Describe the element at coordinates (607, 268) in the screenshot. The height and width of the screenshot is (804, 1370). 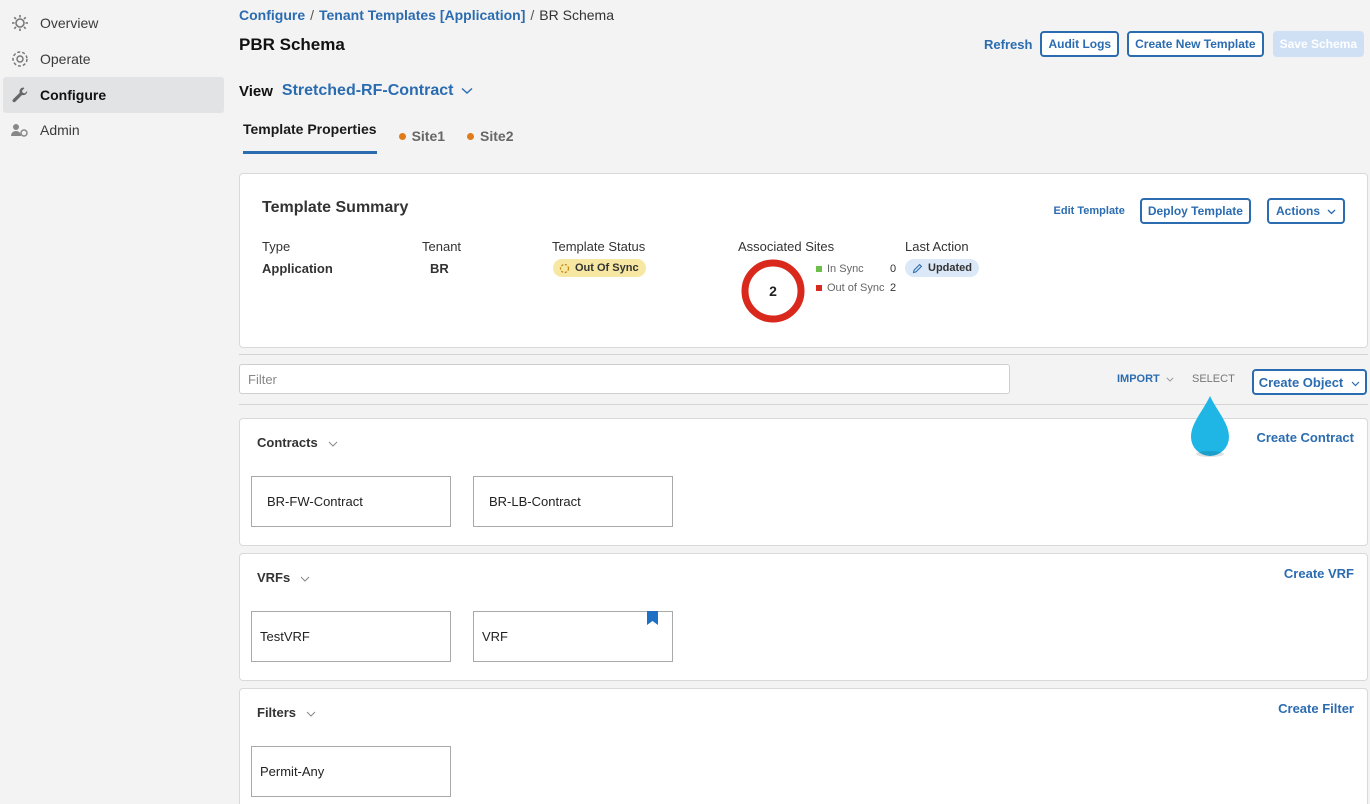
I see `status-badge-text: Out Of Sync` at that location.